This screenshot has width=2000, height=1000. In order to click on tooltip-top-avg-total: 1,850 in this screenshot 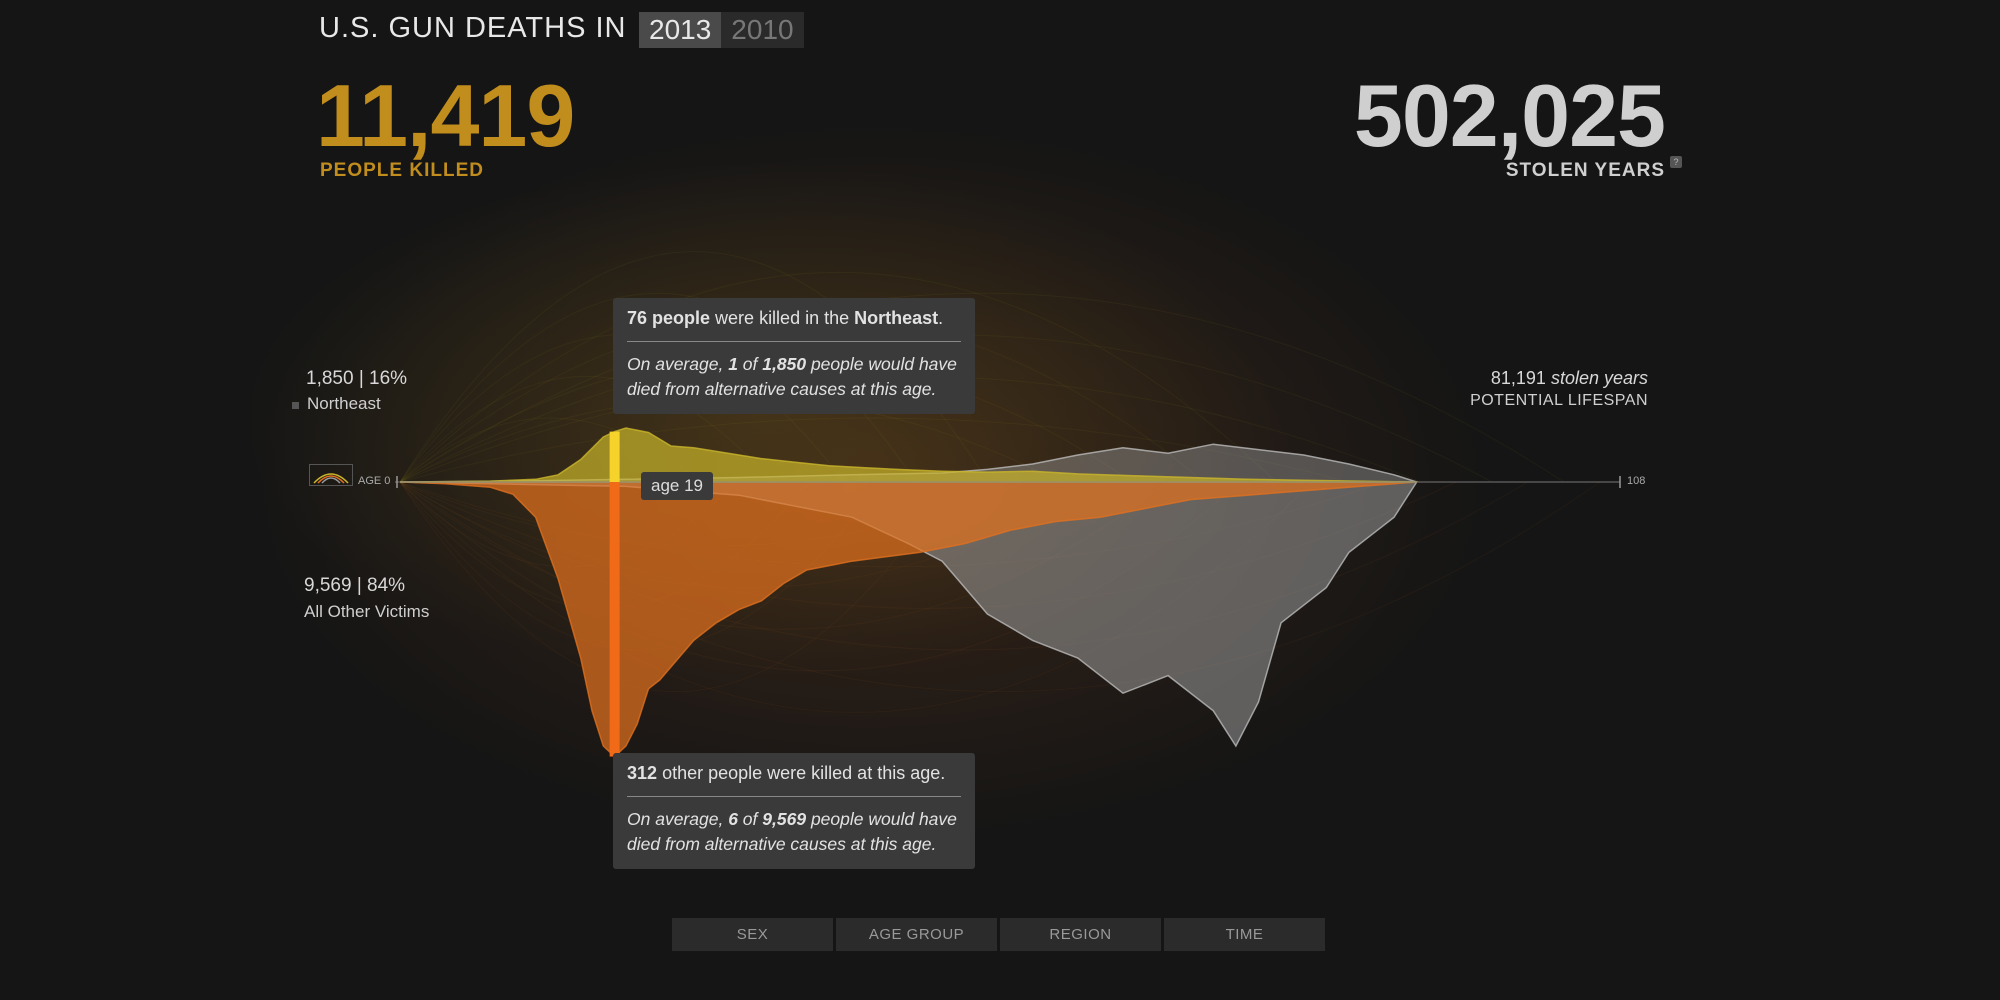, I will do `click(784, 364)`.